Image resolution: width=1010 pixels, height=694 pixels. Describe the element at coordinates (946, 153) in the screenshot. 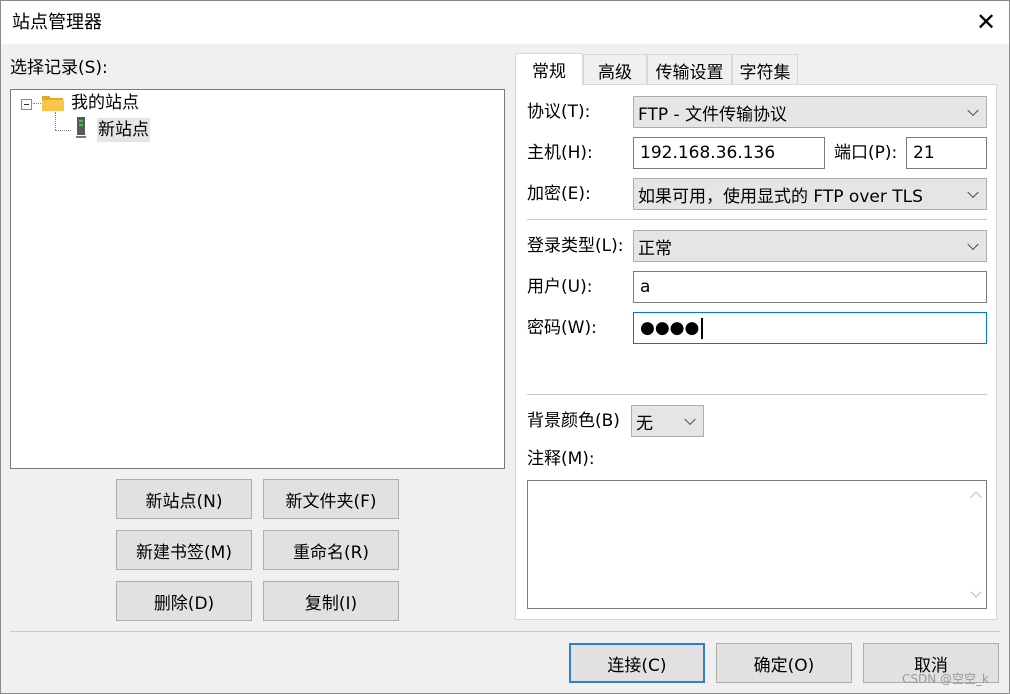

I see `port-input: 21` at that location.